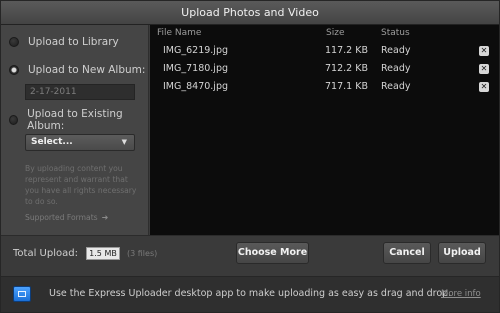 The image size is (500, 313). I want to click on file-row: IMG_6219.jpg 117.2 KB Ready ✕, so click(324, 51).